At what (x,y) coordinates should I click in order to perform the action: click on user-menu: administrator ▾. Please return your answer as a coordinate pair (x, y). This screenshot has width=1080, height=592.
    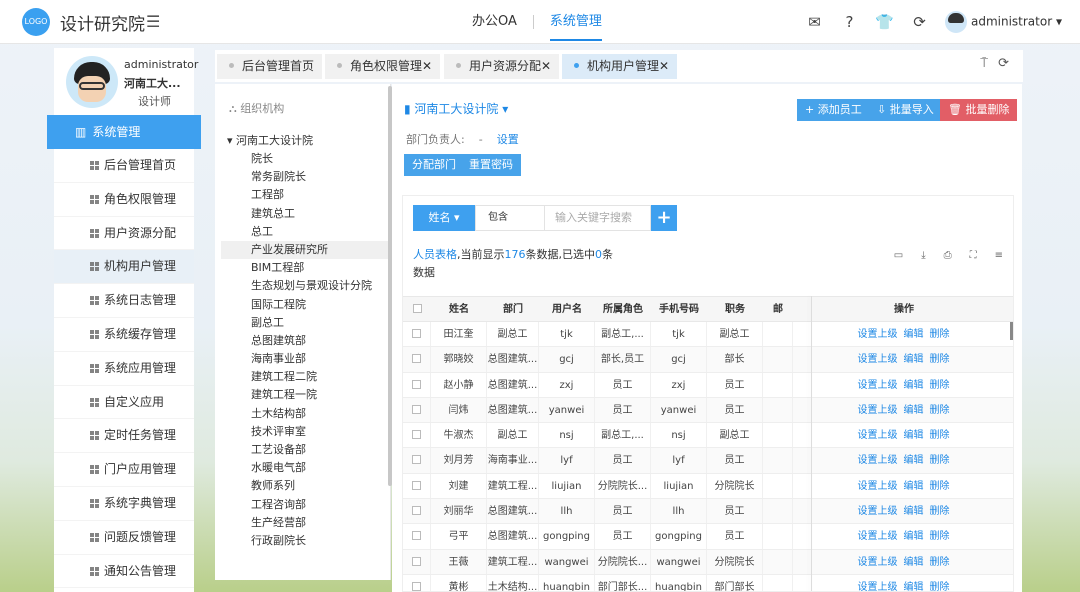
    Looking at the image, I should click on (1003, 22).